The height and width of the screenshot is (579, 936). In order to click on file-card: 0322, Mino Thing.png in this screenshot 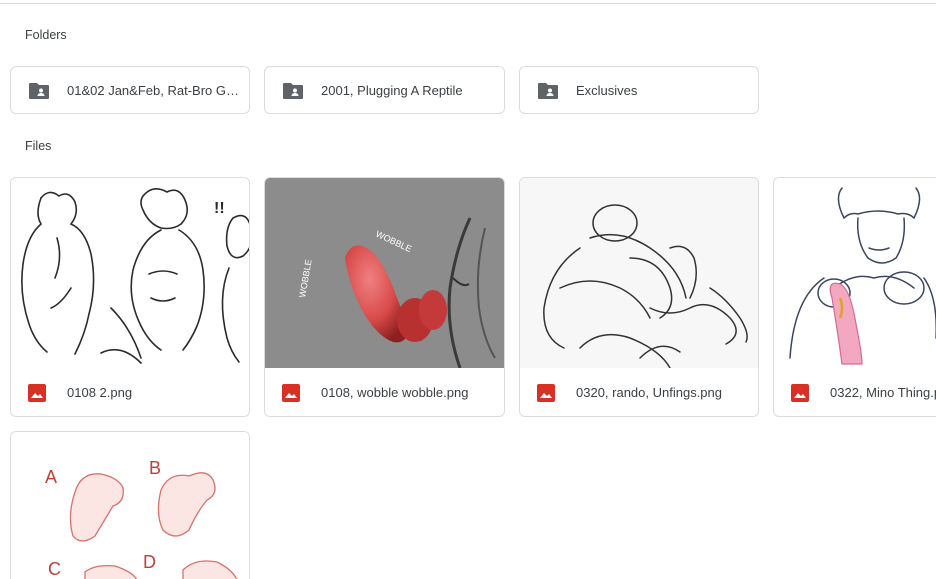, I will do `click(854, 297)`.